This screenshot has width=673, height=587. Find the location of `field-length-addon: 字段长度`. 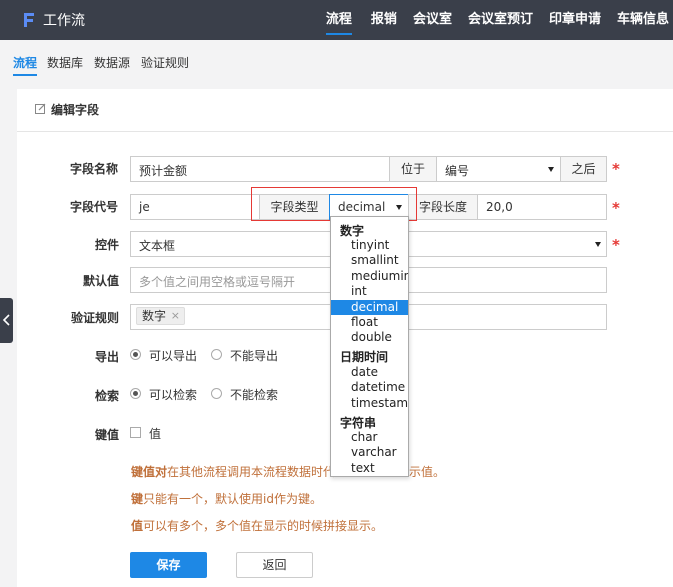

field-length-addon: 字段长度 is located at coordinates (443, 207).